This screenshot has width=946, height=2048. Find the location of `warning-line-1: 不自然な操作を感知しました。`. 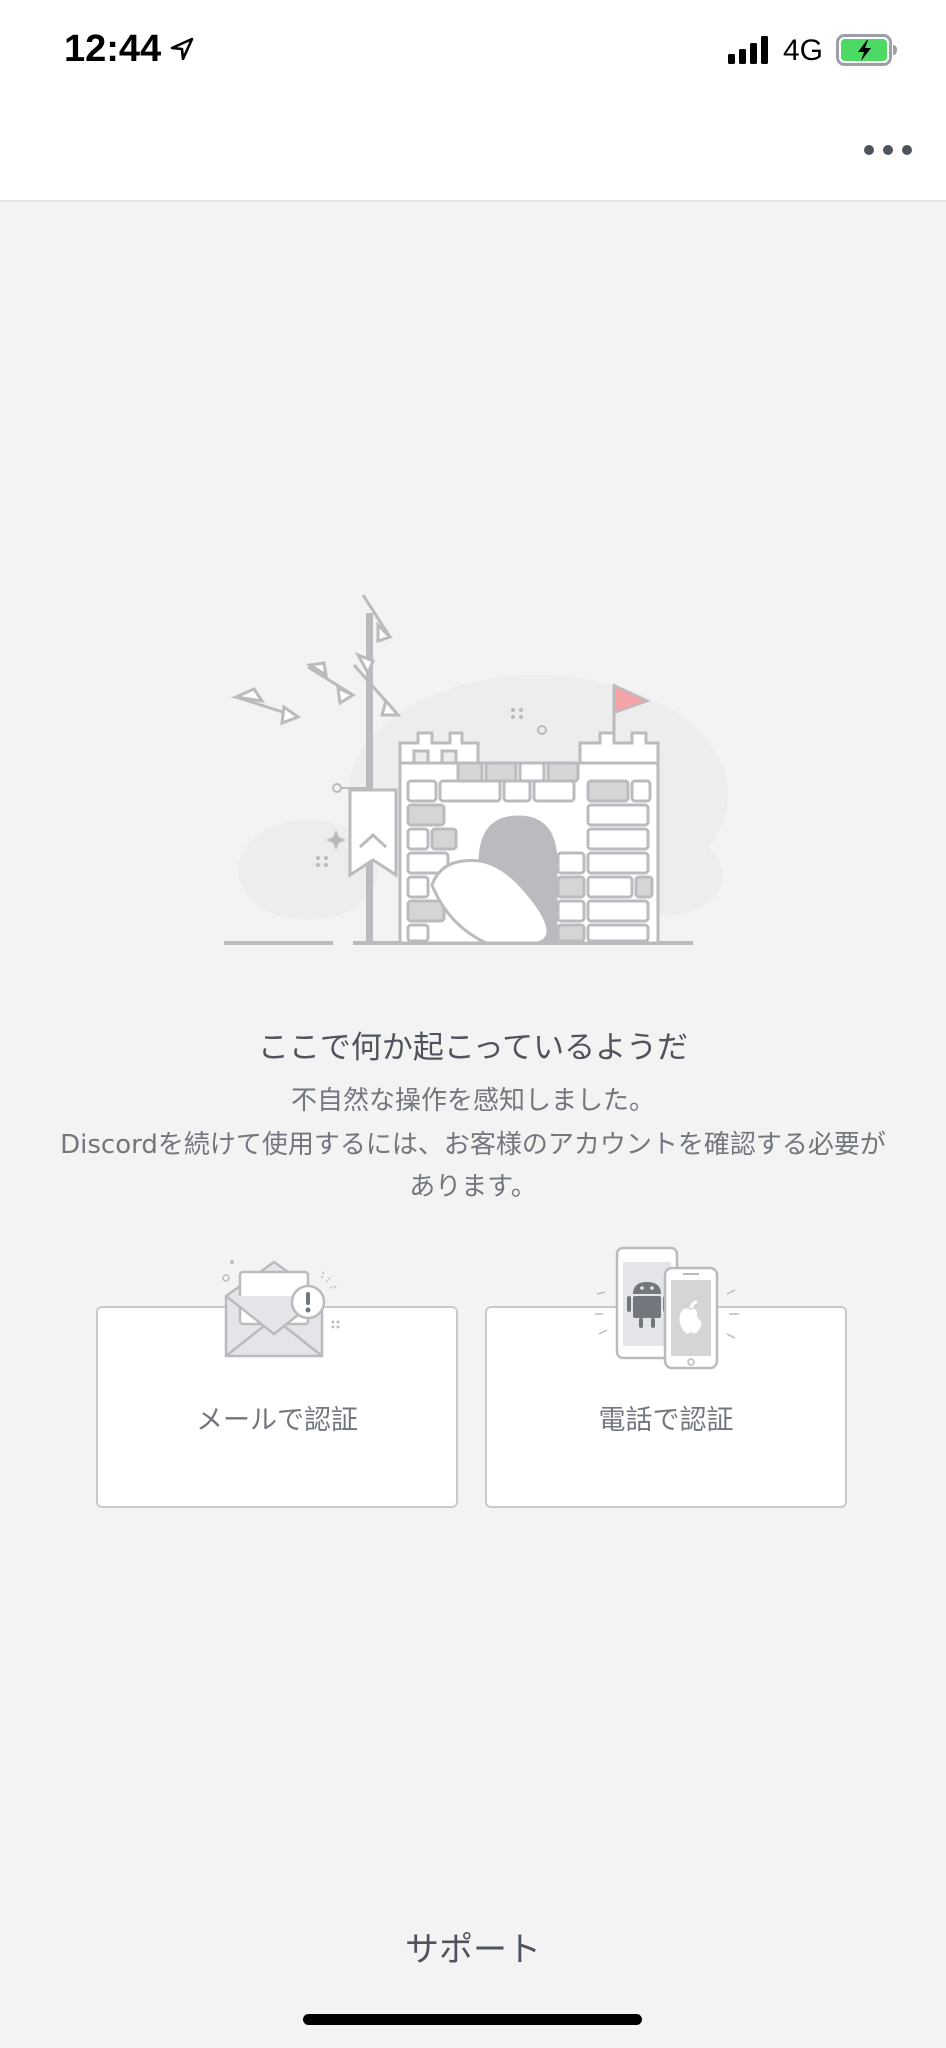

warning-line-1: 不自然な操作を感知しました。 is located at coordinates (472, 1101).